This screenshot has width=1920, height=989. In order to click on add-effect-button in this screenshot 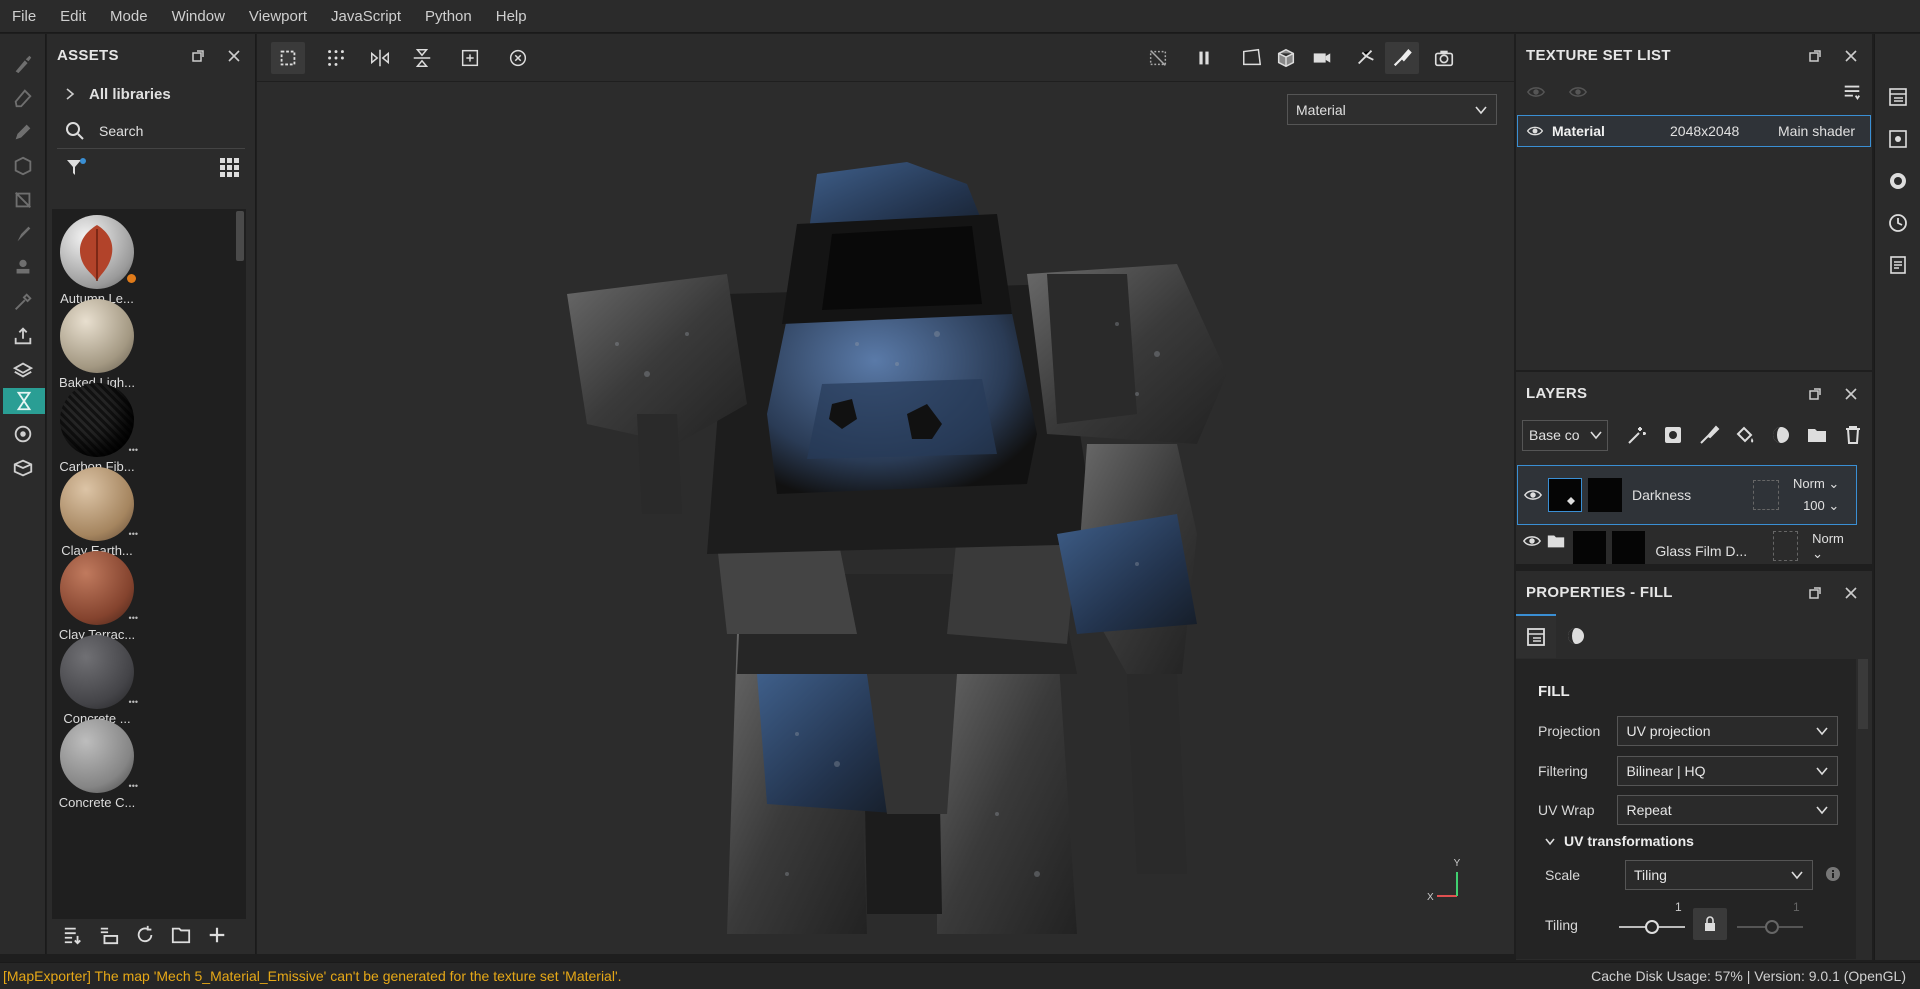, I will do `click(1637, 435)`.